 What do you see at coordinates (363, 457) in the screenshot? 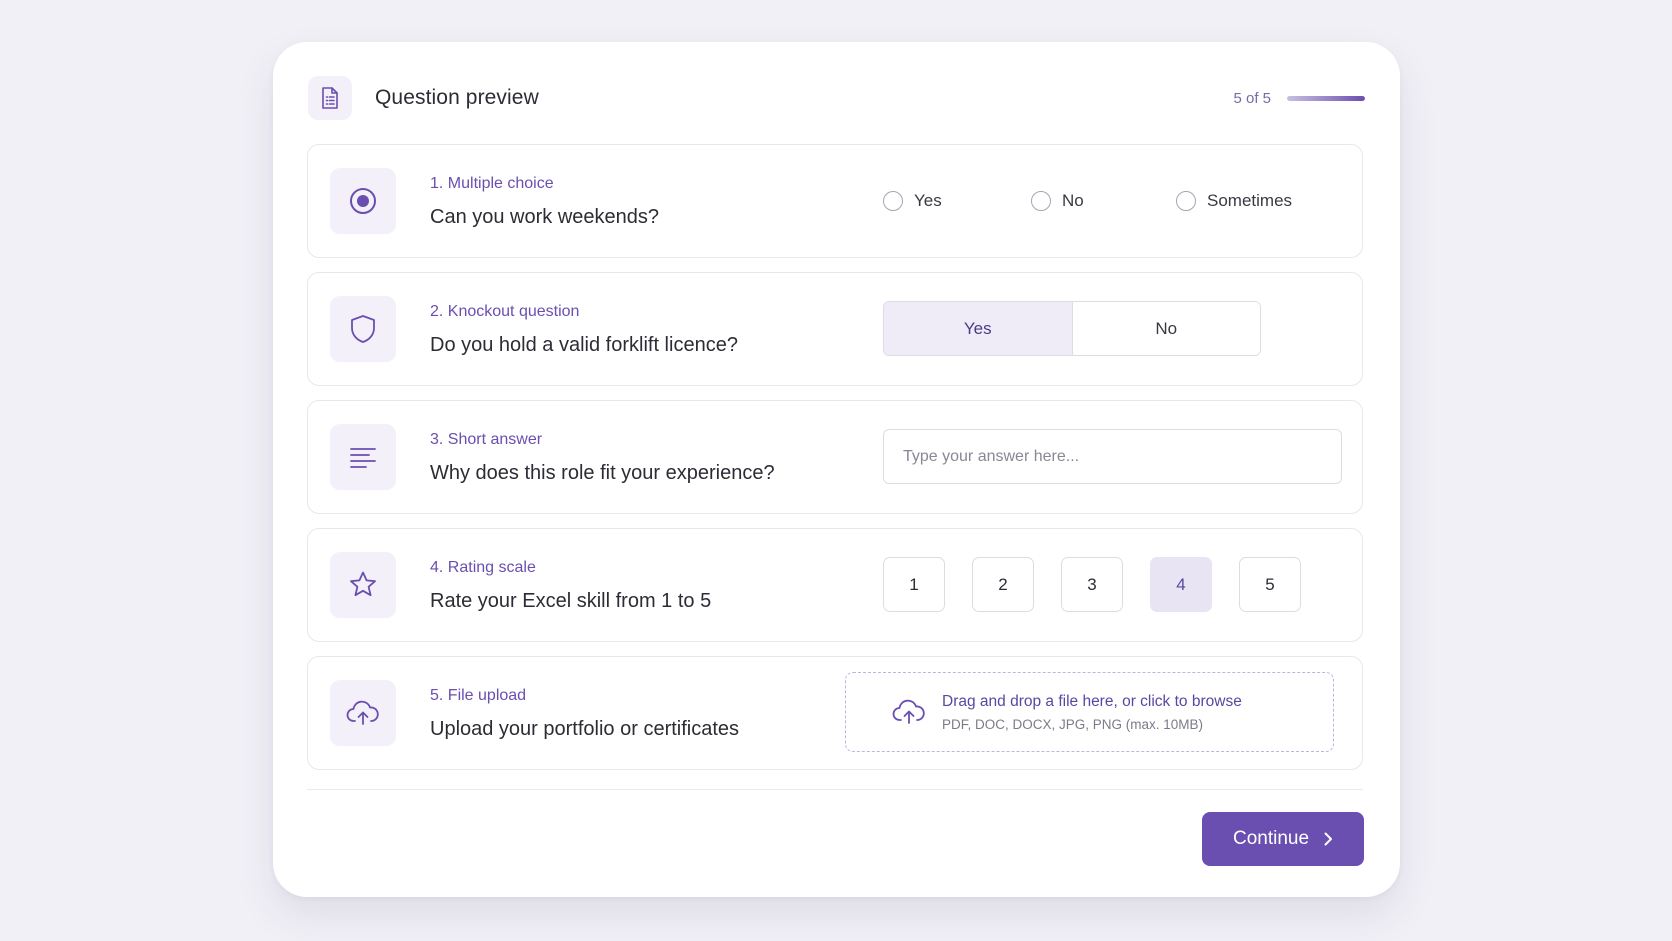
I see `text-lines-icon` at bounding box center [363, 457].